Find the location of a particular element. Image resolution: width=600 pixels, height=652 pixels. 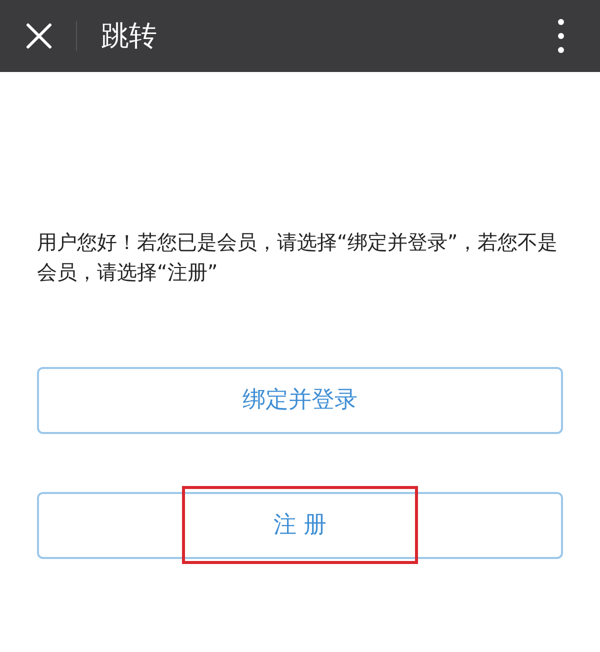

close-icon is located at coordinates (39, 36).